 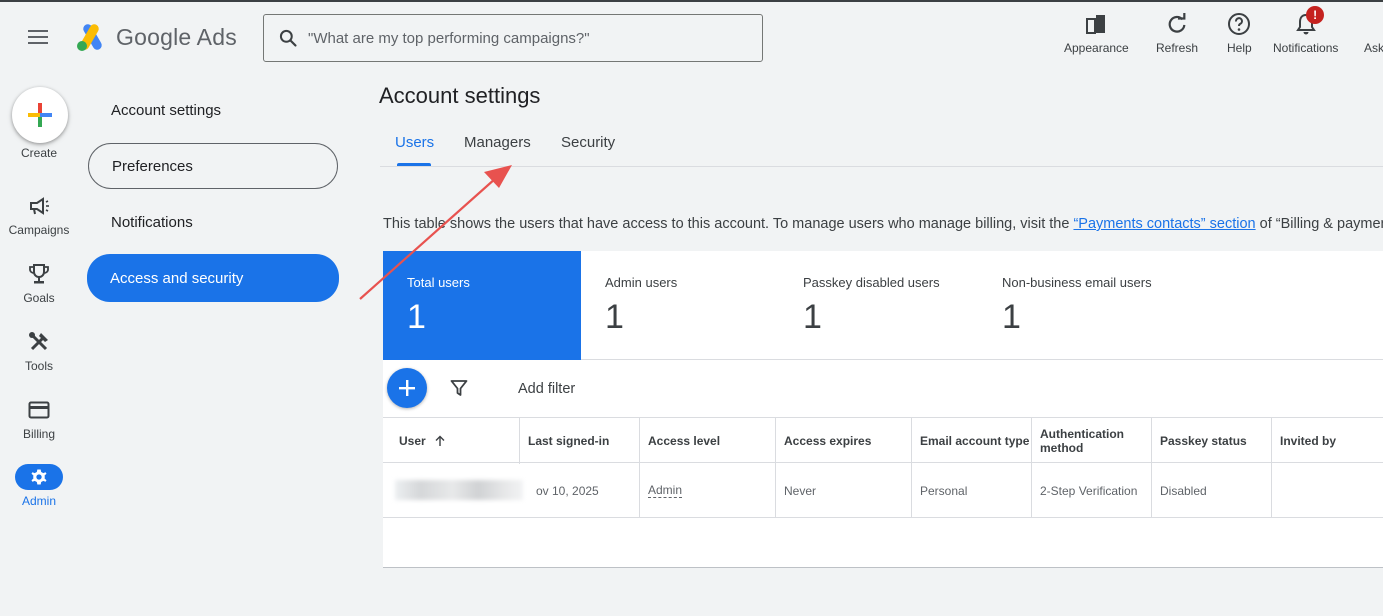 I want to click on google-ads-logo: Google Ads, so click(x=155, y=37).